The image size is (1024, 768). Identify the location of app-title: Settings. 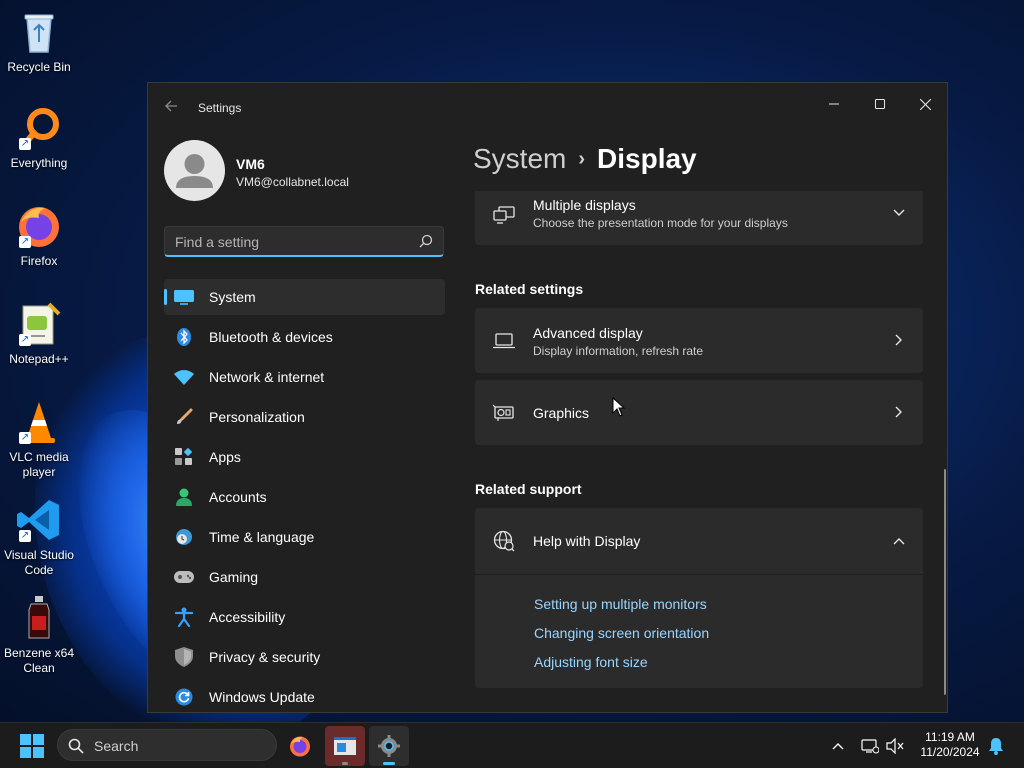
(220, 108).